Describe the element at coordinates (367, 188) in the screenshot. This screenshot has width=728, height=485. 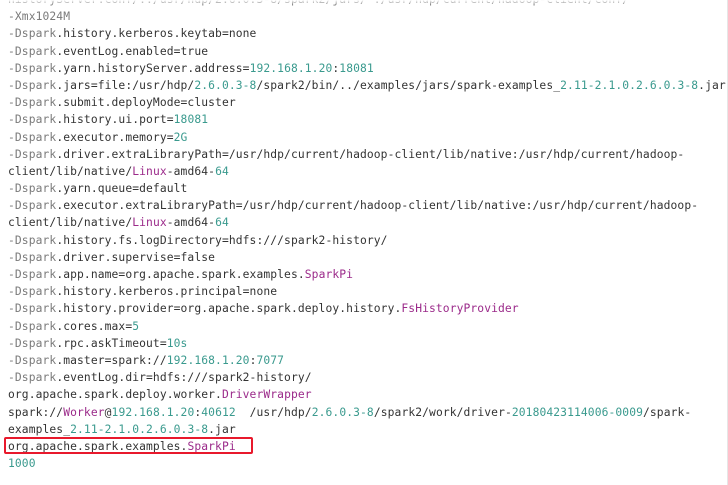
I see `code-line: -Dspark.yarn.queue=default` at that location.